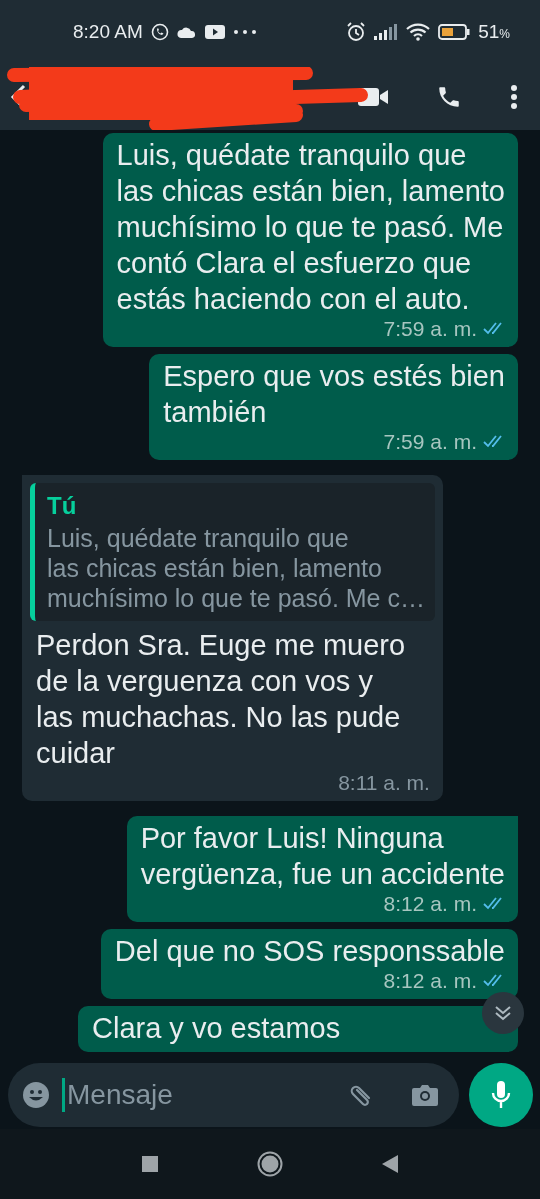 Image resolution: width=540 pixels, height=1199 pixels. I want to click on emoji-button, so click(36, 1095).